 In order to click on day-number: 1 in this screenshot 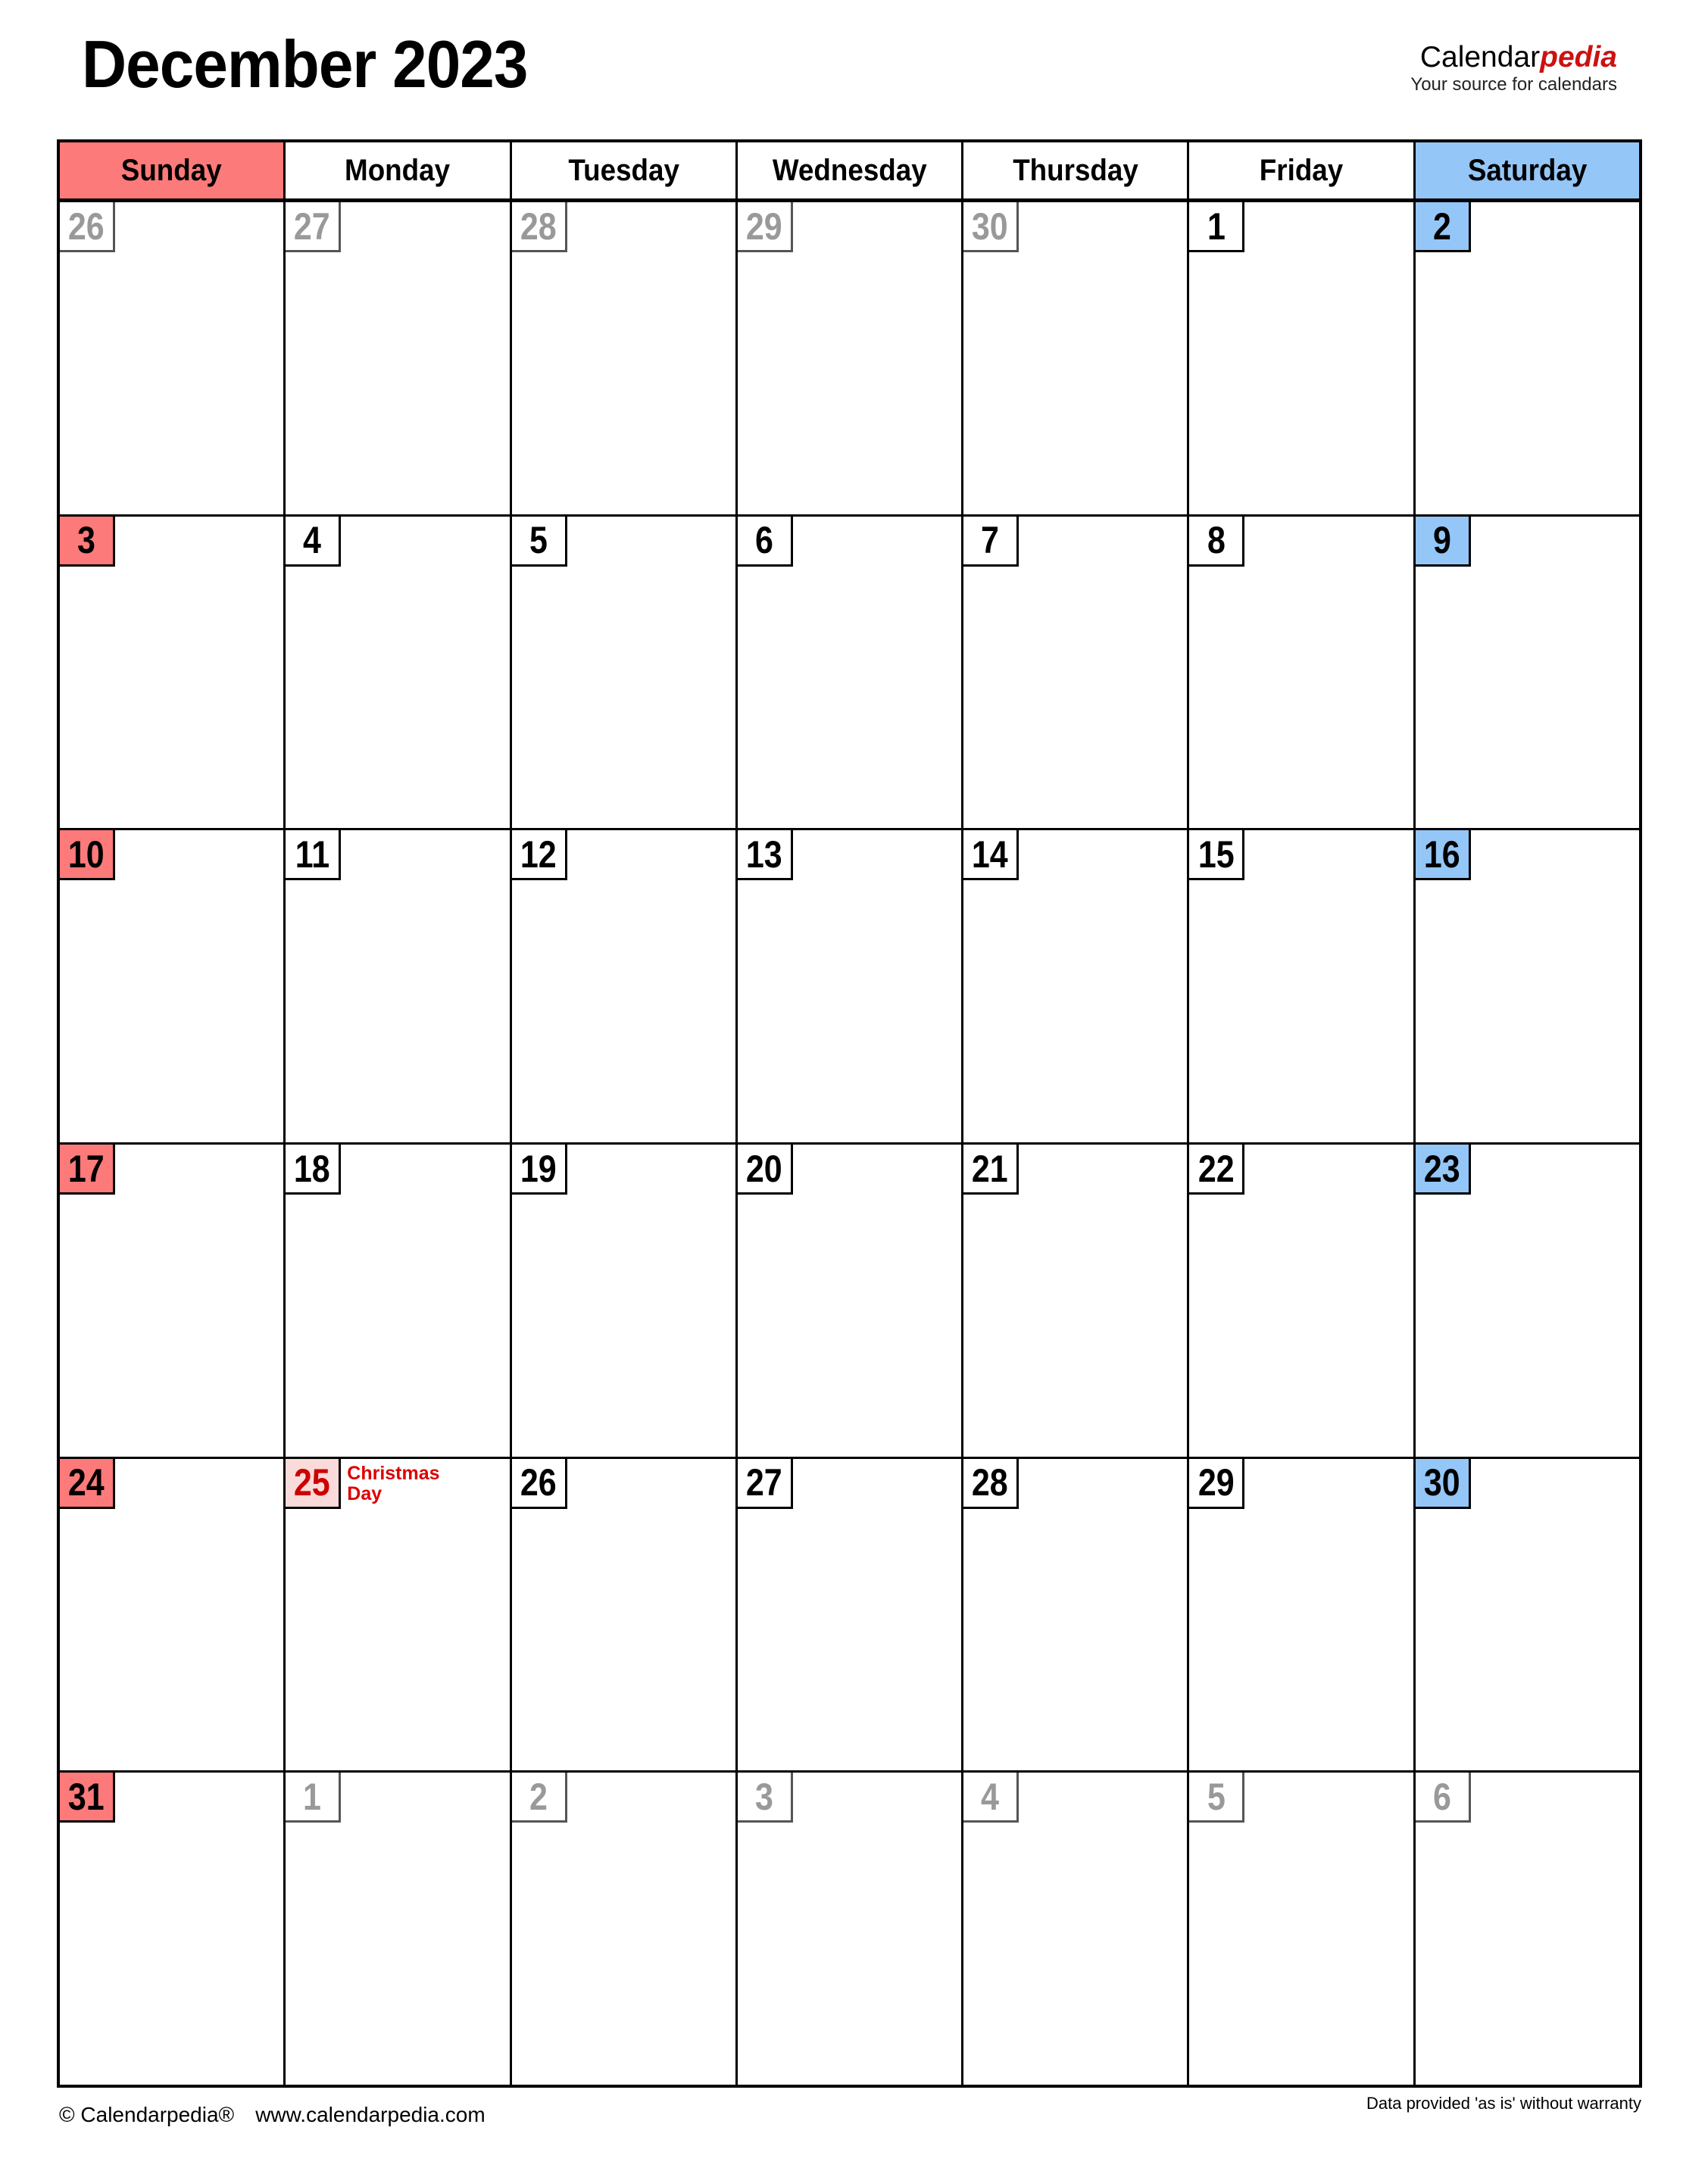, I will do `click(1216, 226)`.